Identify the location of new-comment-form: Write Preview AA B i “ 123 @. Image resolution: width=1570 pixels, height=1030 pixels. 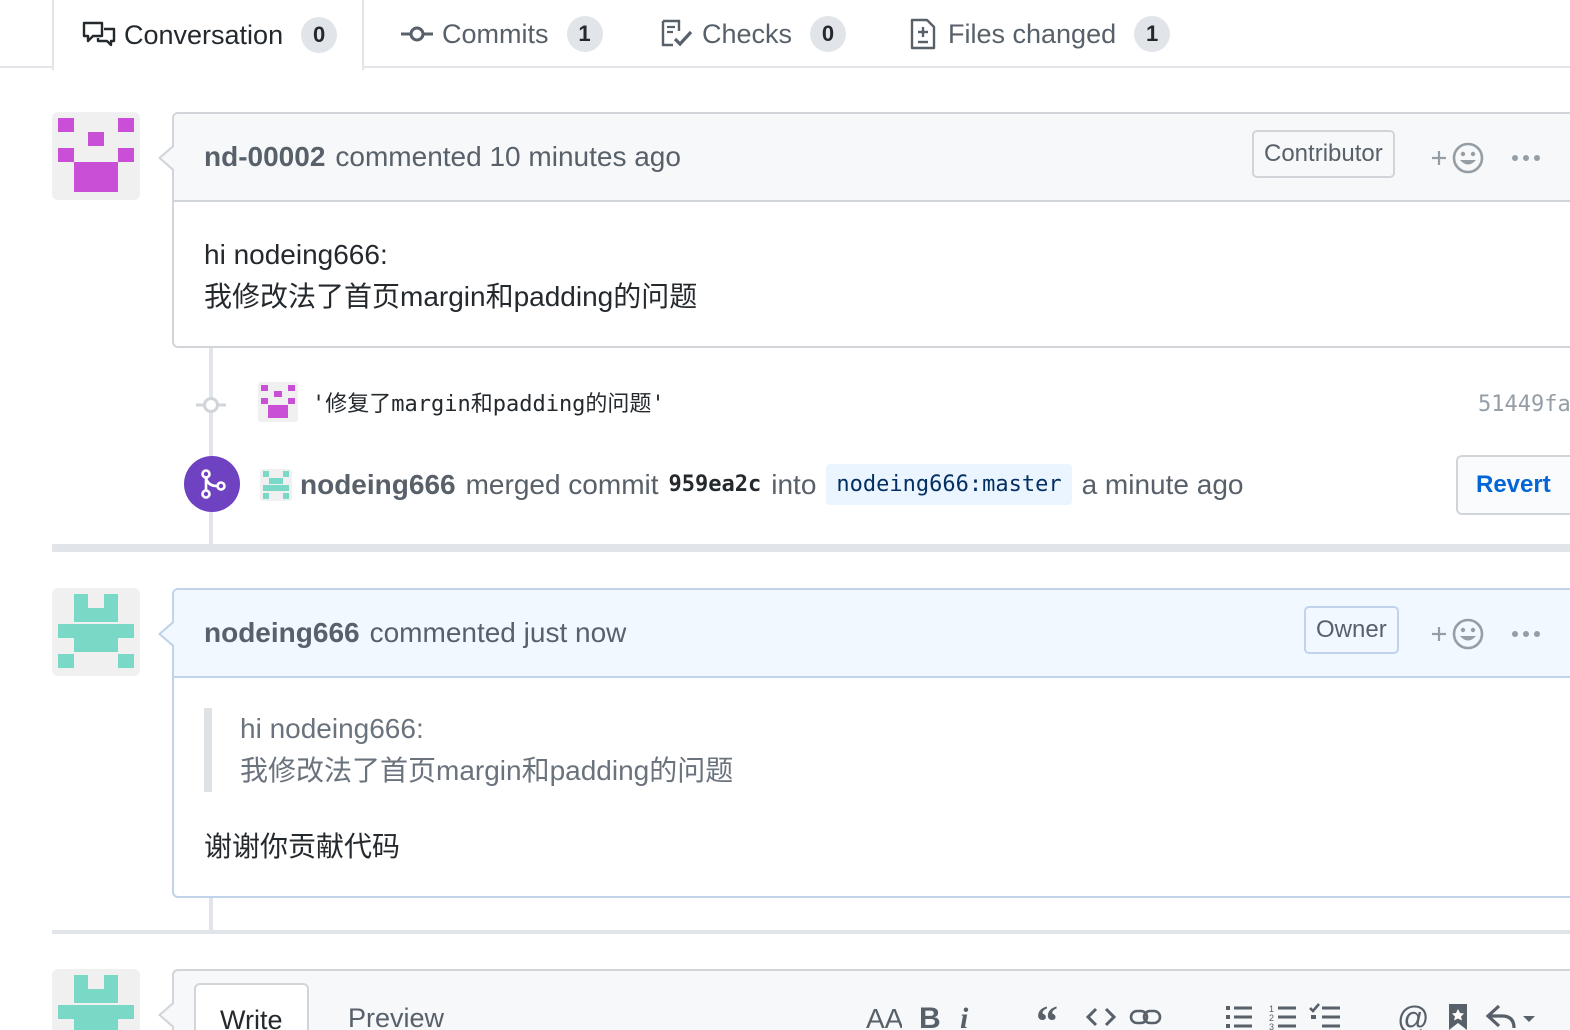
(864, 999).